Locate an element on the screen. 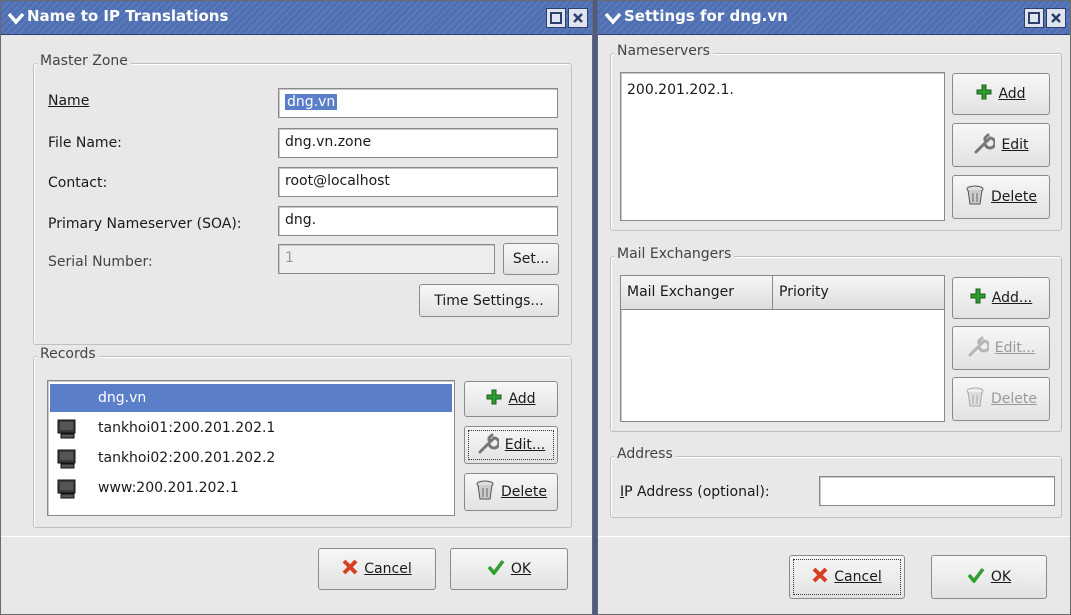 Image resolution: width=1071 pixels, height=615 pixels. serial-field: 1 is located at coordinates (386, 259).